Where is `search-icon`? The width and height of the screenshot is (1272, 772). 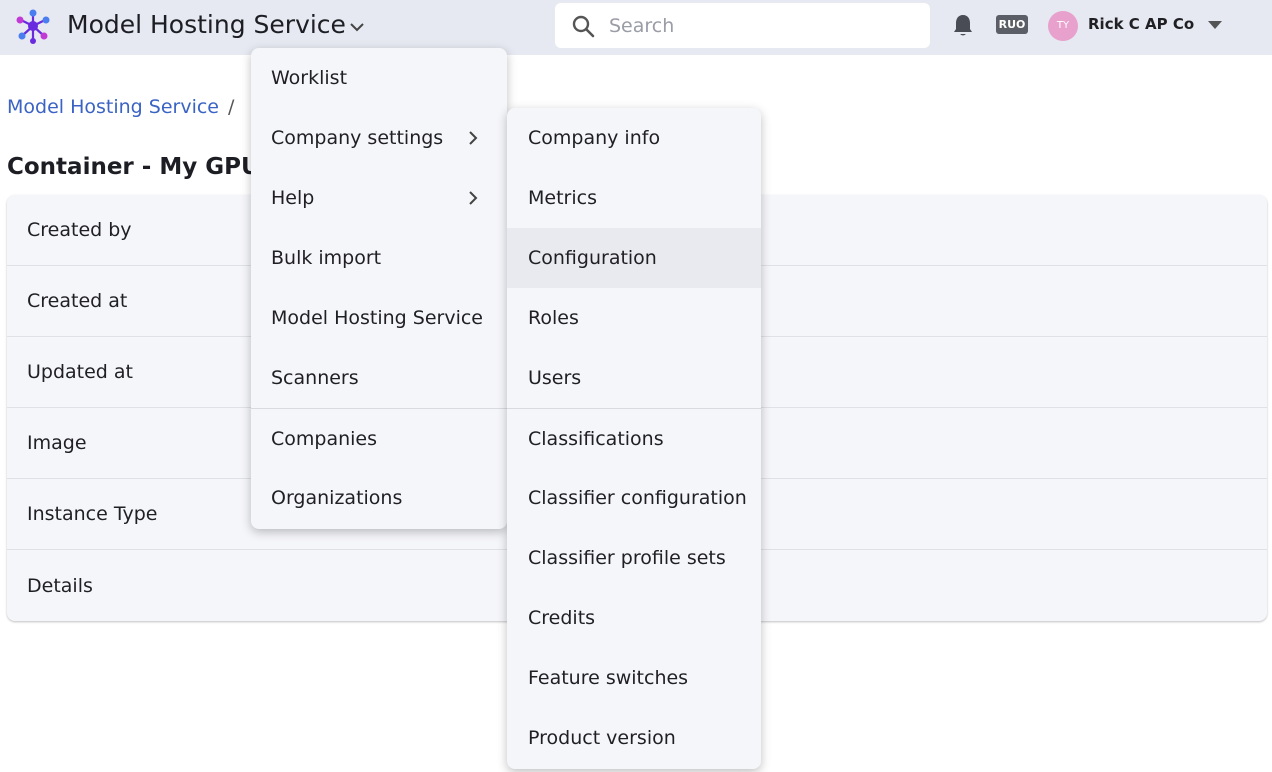
search-icon is located at coordinates (583, 26).